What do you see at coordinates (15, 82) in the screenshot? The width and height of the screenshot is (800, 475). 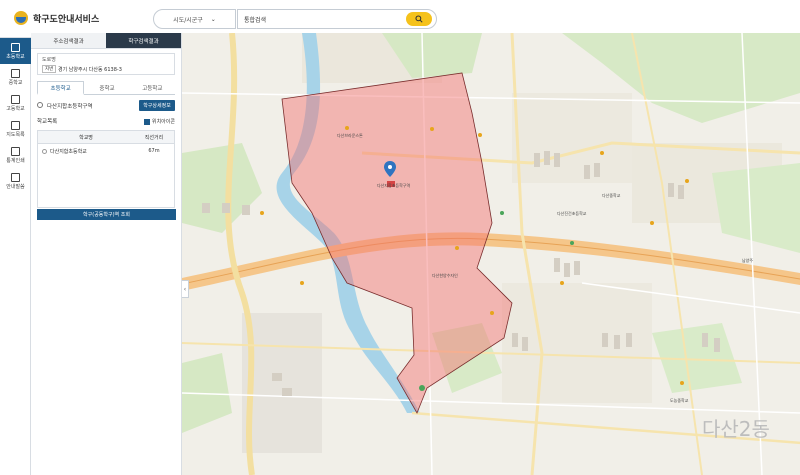 I see `nav-label: 중학교` at bounding box center [15, 82].